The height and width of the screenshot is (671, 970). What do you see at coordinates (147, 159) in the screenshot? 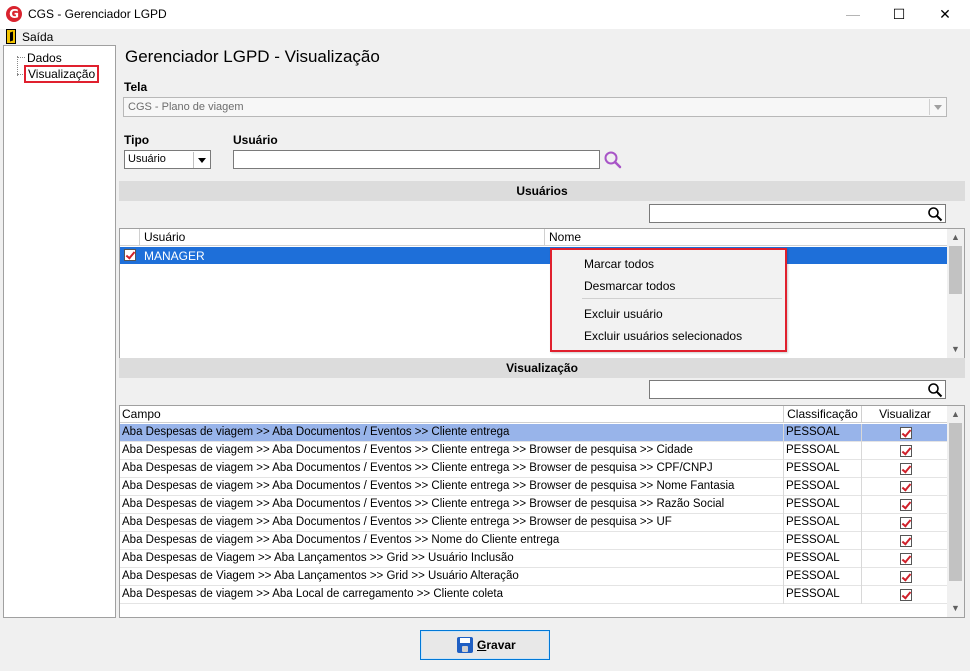
I see `tipo-select-value: Usuário` at bounding box center [147, 159].